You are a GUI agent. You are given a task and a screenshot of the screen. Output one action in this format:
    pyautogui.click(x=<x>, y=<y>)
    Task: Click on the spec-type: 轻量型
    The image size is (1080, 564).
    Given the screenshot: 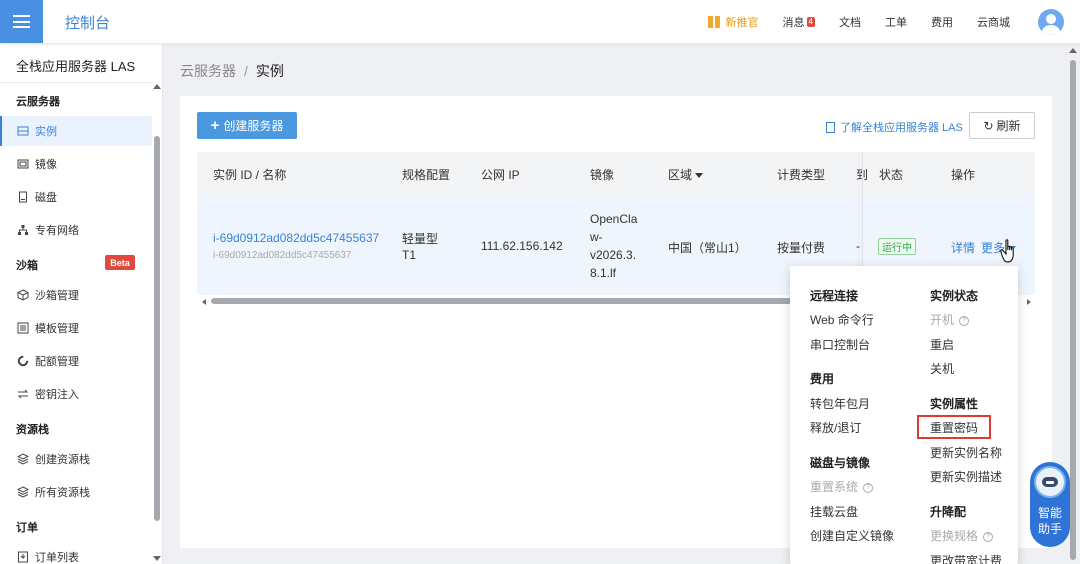 What is the action you would take?
    pyautogui.click(x=420, y=239)
    